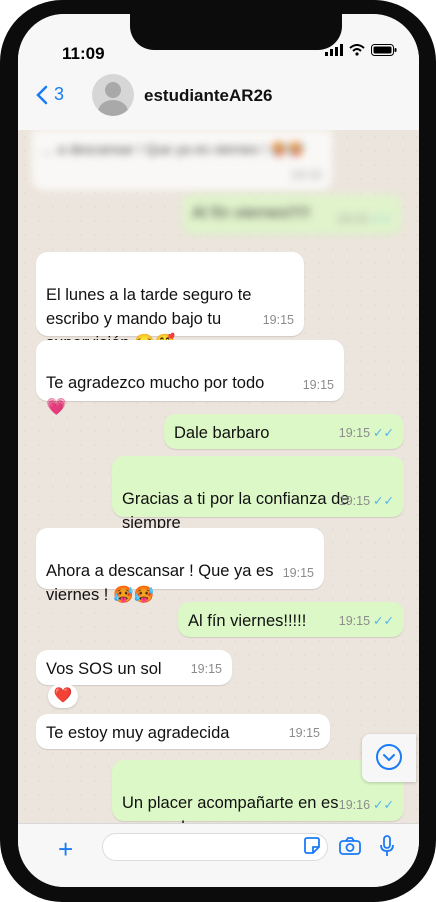  Describe the element at coordinates (384, 50) in the screenshot. I see `battery-icon` at that location.